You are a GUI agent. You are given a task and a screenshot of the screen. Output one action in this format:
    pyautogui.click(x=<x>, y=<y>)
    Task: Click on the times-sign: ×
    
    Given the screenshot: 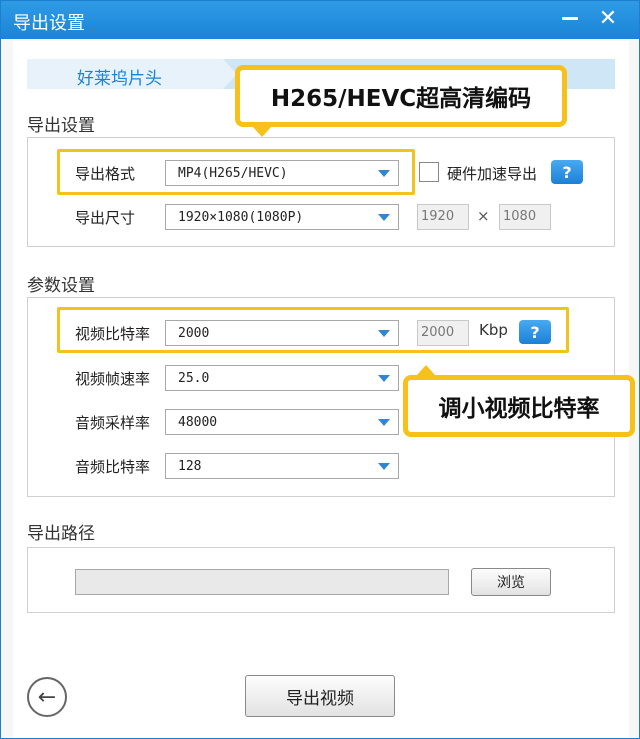 What is the action you would take?
    pyautogui.click(x=483, y=216)
    